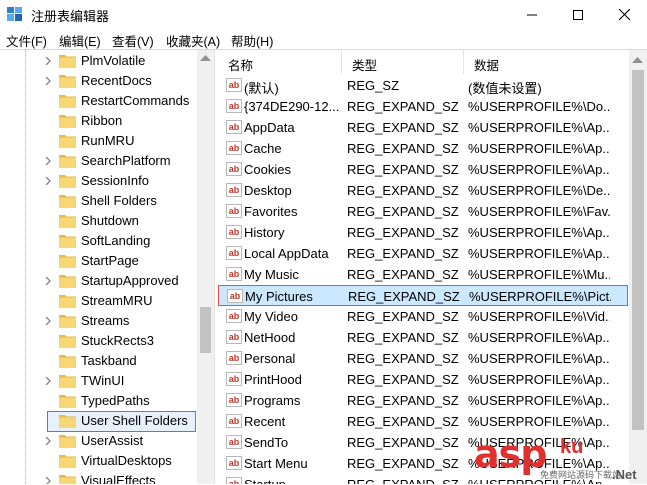 This screenshot has height=485, width=647. I want to click on tree-item: StreamMRU, so click(100, 301).